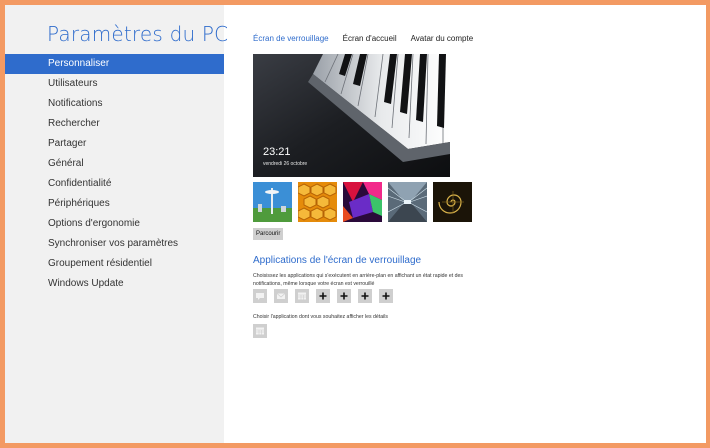  I want to click on mail-icon, so click(281, 296).